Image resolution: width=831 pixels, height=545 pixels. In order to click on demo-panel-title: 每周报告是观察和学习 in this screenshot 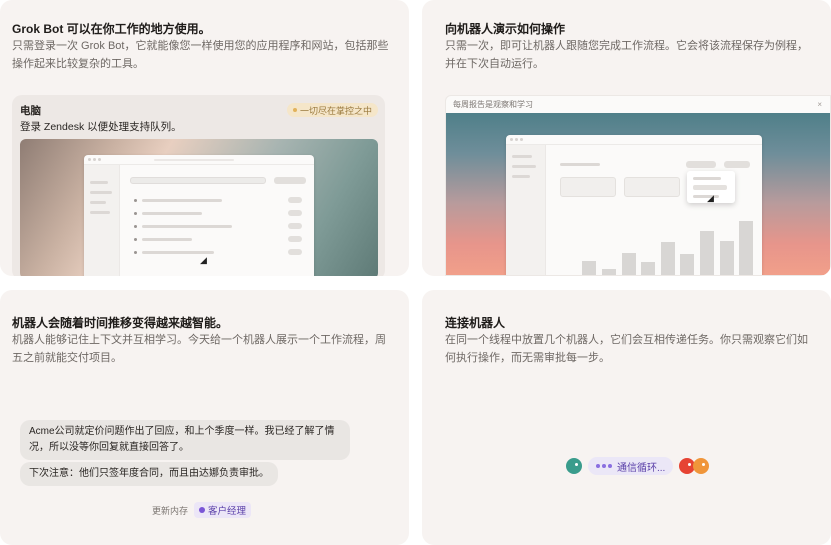, I will do `click(493, 104)`.